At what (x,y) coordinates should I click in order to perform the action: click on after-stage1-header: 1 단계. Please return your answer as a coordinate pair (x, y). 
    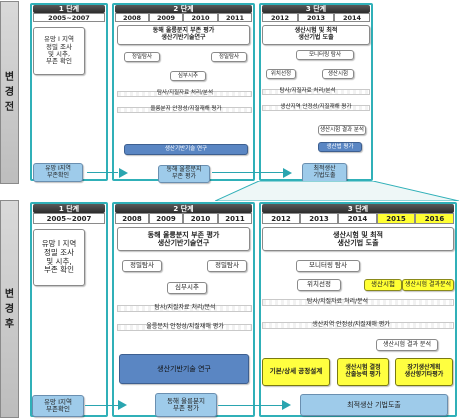
    Looking at the image, I should click on (69, 208).